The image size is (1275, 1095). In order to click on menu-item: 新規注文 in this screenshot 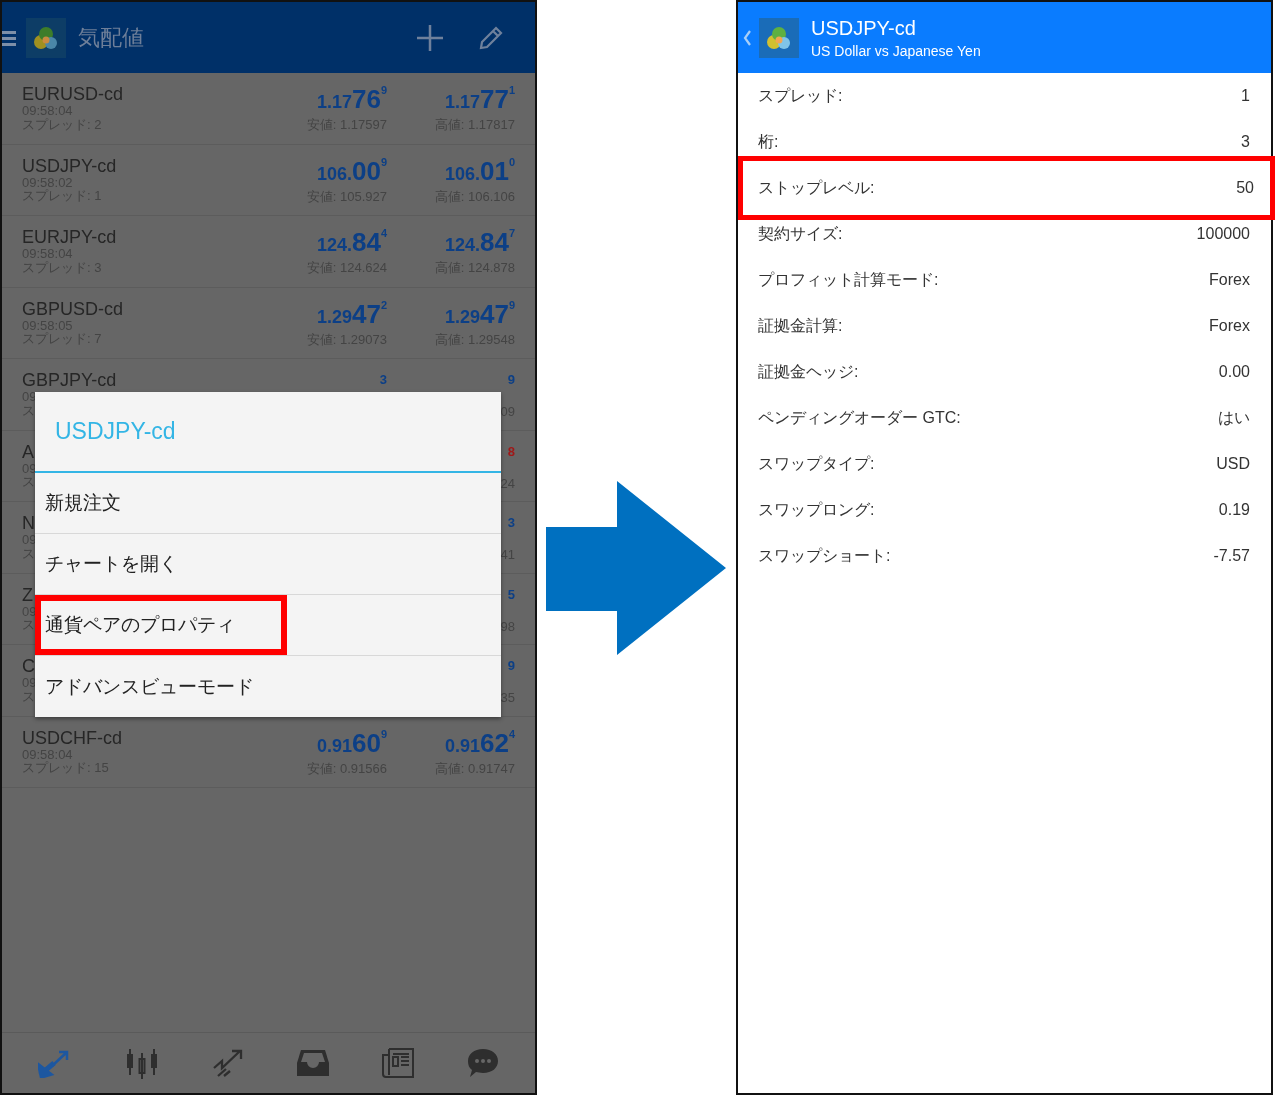, I will do `click(268, 503)`.